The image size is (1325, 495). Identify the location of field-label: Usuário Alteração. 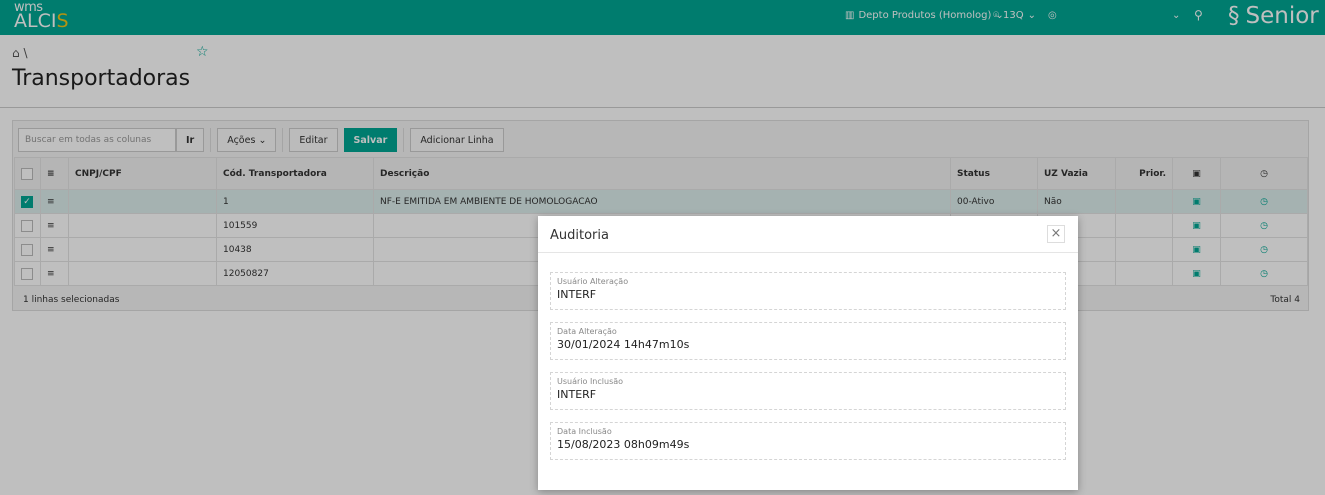
(593, 281).